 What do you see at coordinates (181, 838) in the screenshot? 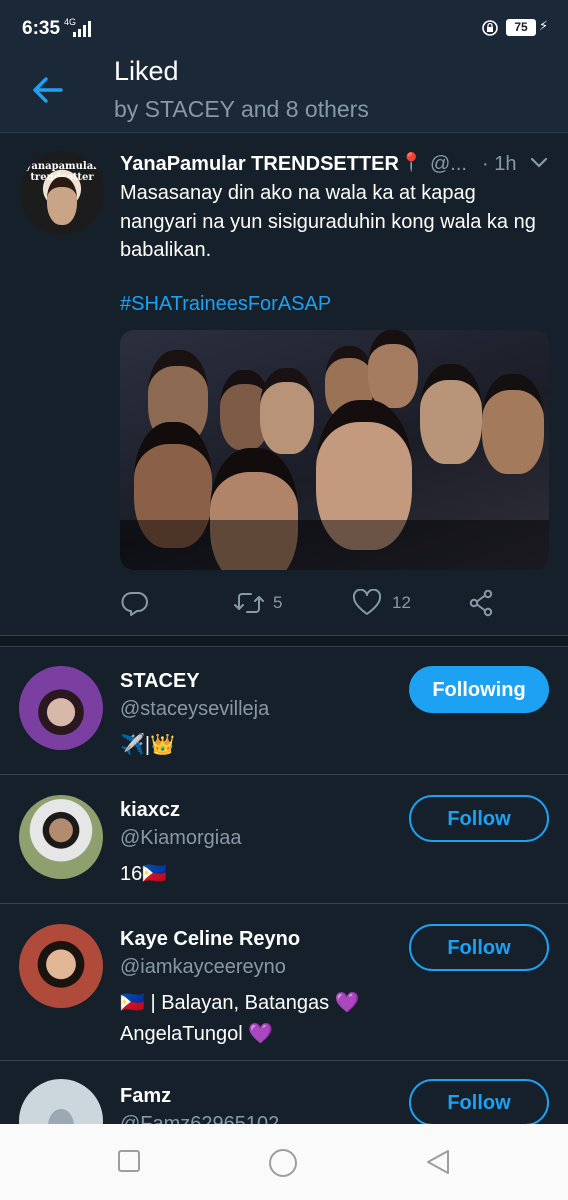
I see `user-handle: @Kiamorgiaa` at bounding box center [181, 838].